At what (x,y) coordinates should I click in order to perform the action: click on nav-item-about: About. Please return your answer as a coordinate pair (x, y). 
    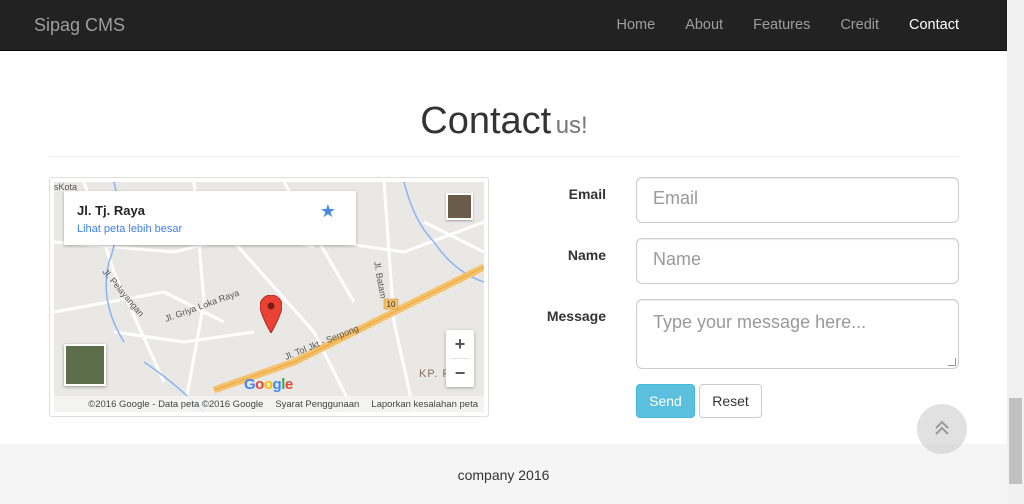
    Looking at the image, I should click on (704, 25).